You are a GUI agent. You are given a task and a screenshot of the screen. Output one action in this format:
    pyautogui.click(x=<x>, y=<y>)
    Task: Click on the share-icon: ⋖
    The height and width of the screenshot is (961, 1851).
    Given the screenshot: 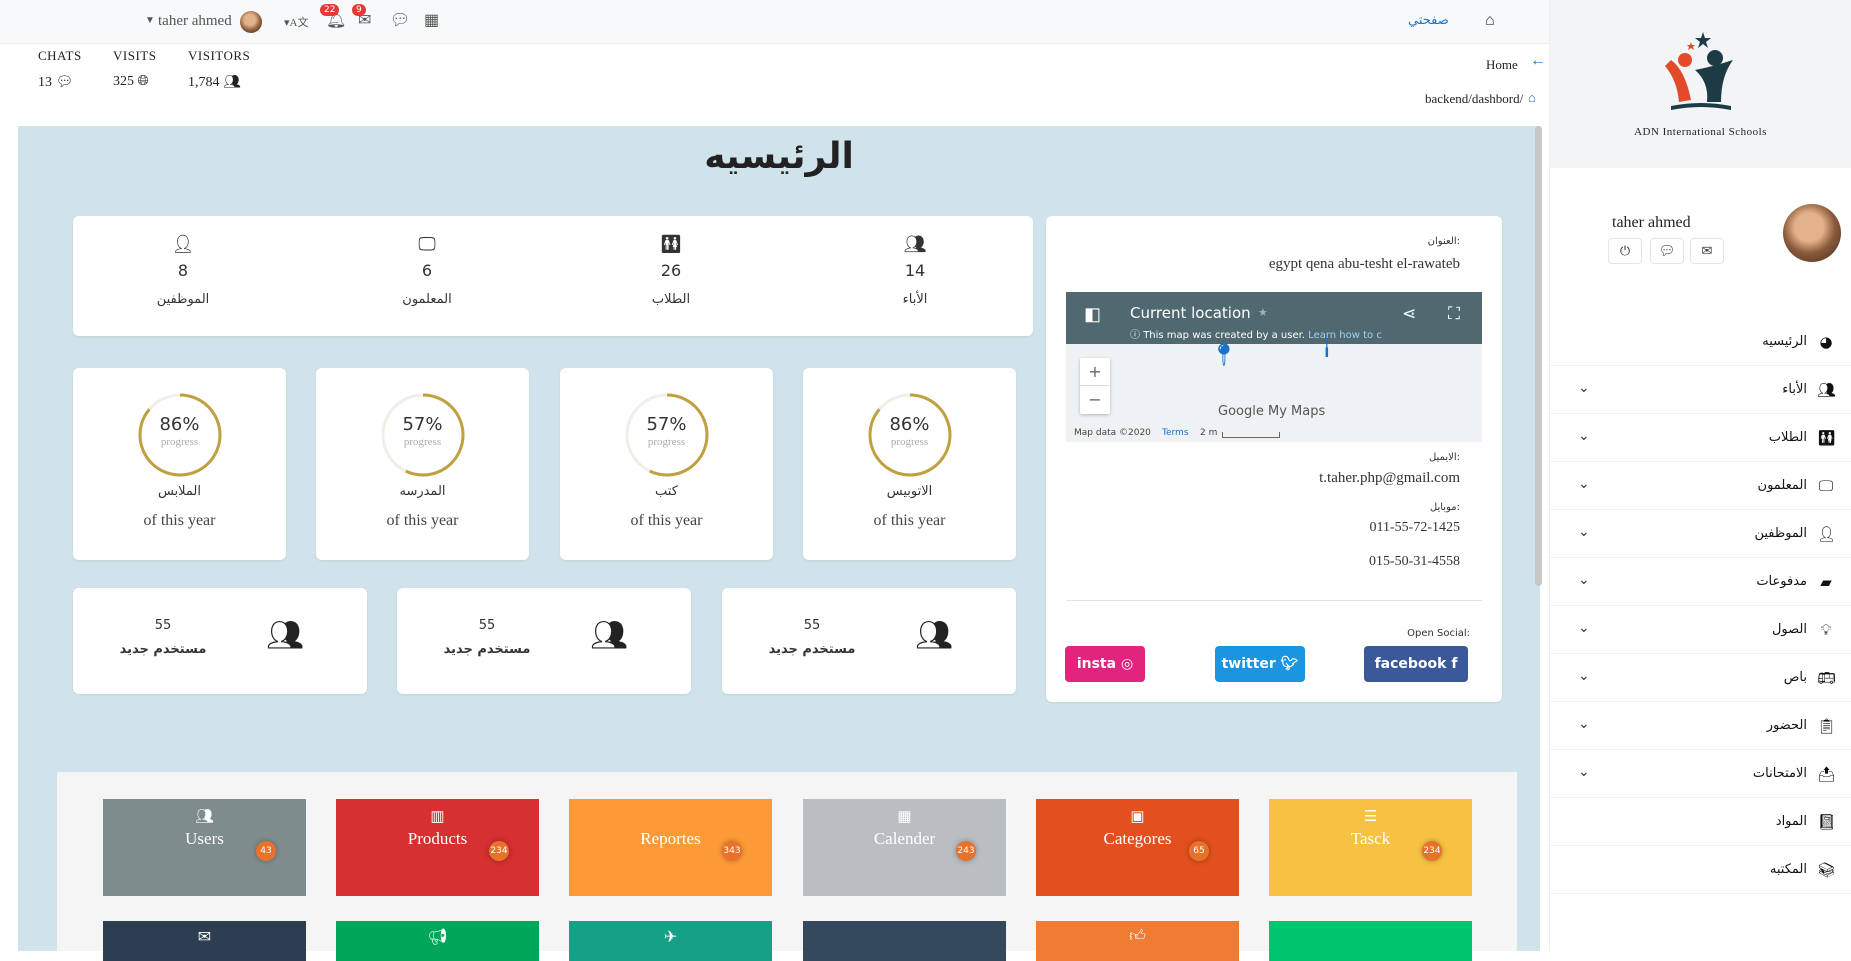 What is the action you would take?
    pyautogui.click(x=1409, y=314)
    